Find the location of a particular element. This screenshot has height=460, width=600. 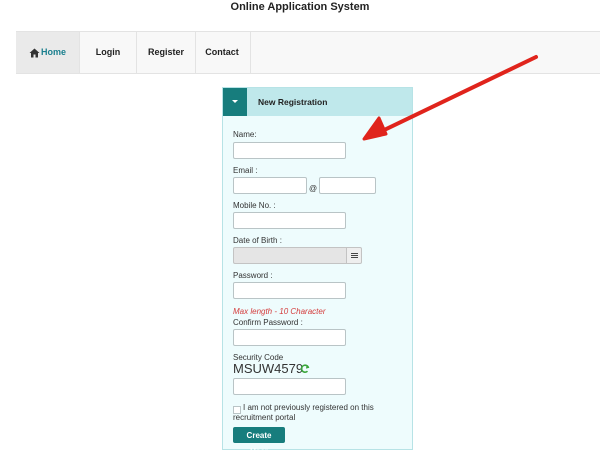

annotation-arrow-icon is located at coordinates (450, 98).